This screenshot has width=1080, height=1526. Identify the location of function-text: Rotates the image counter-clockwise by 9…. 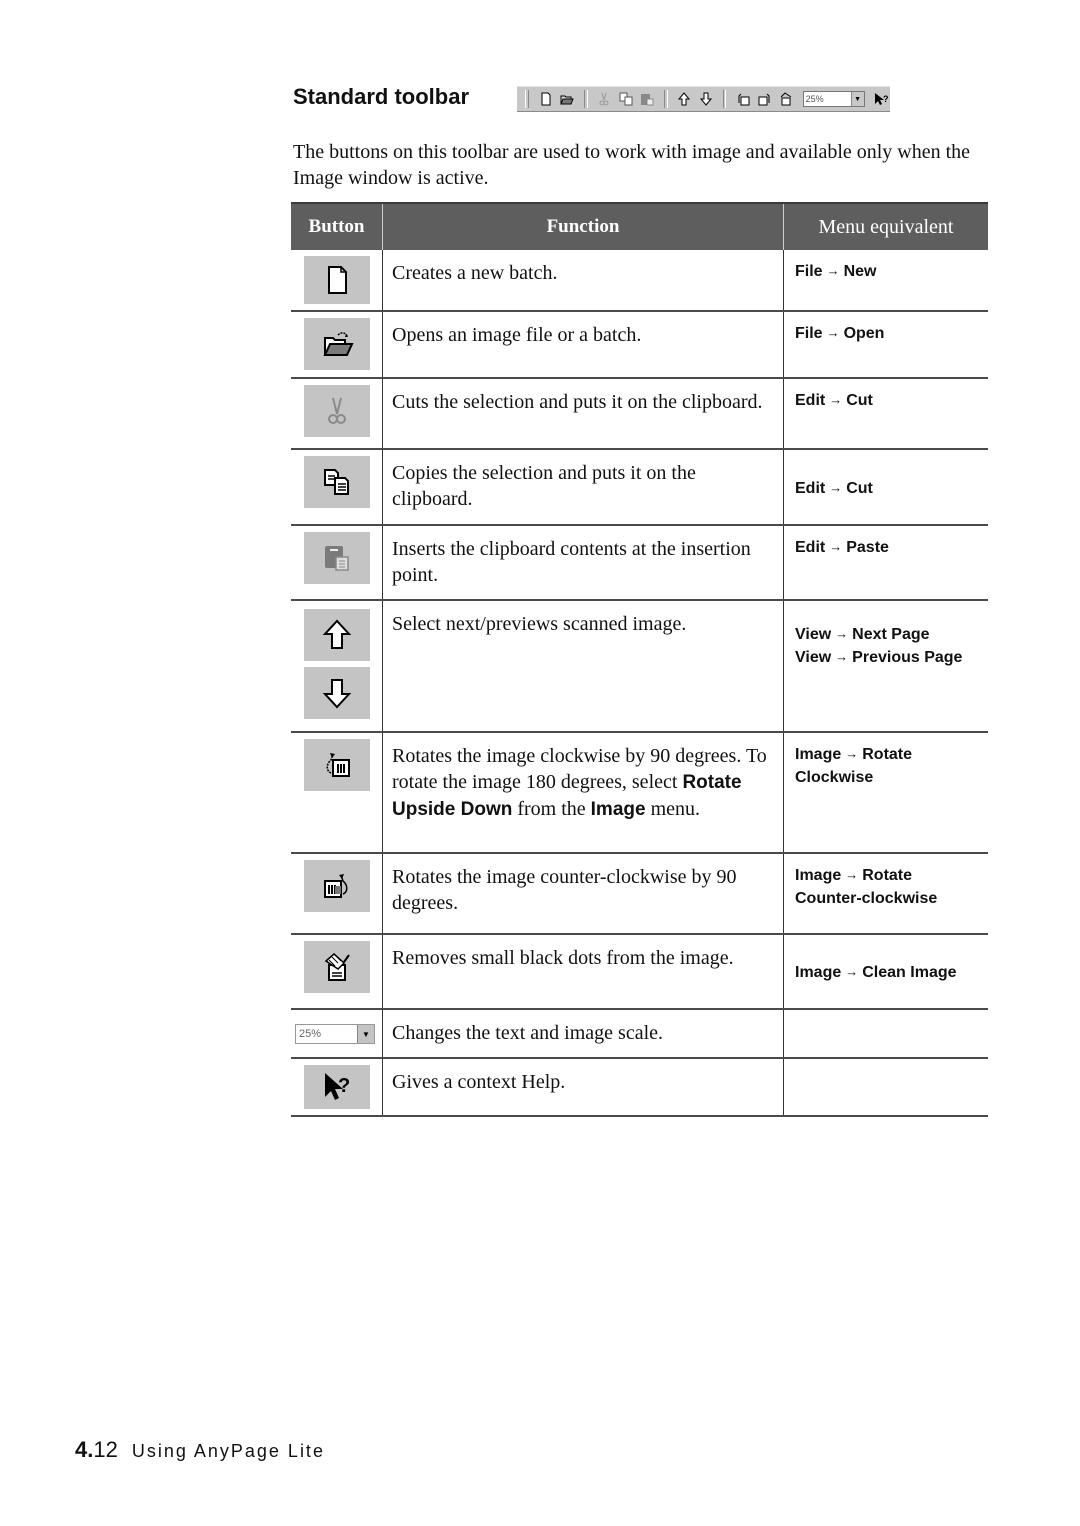
(583, 894).